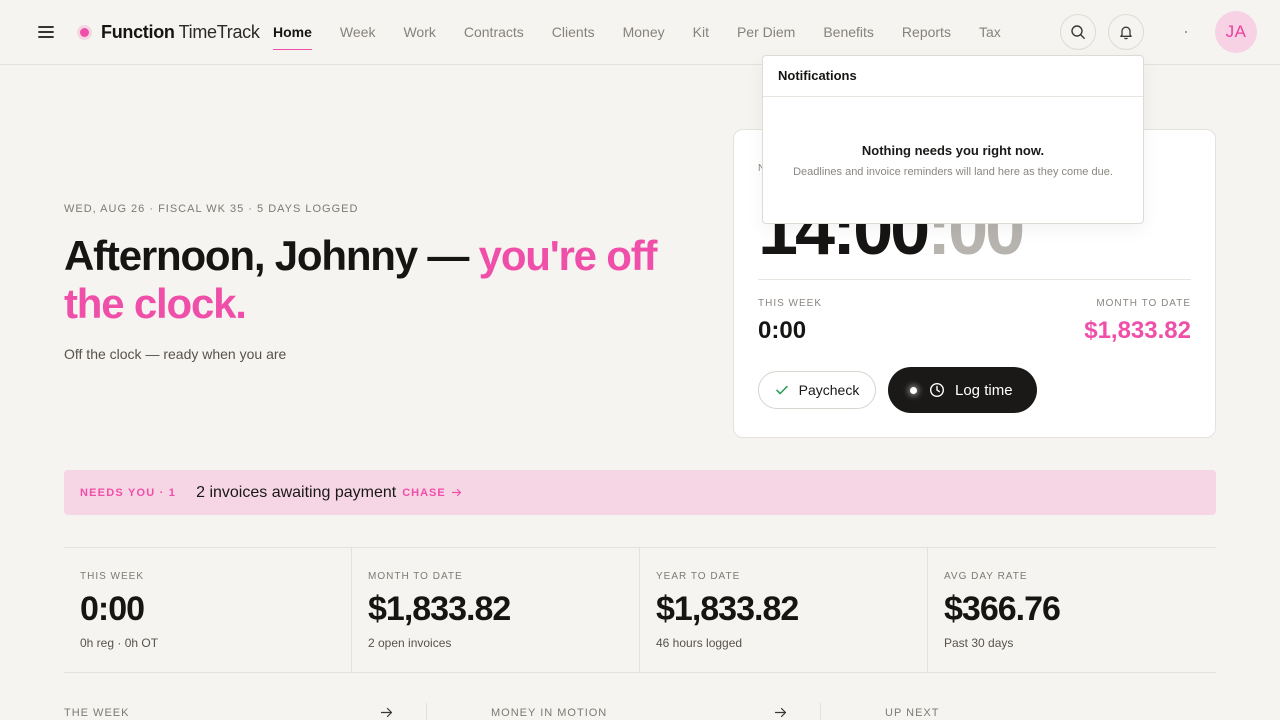 The height and width of the screenshot is (720, 1280). What do you see at coordinates (494, 32) in the screenshot?
I see `nav-contracts: Contracts` at bounding box center [494, 32].